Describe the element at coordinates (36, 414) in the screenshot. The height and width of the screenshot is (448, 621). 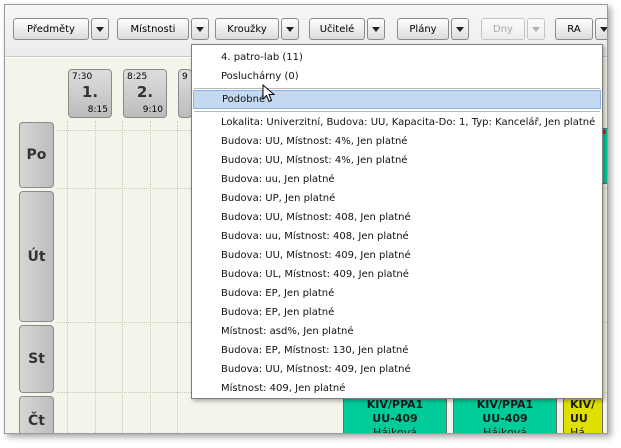
I see `day-header-ct: Čt` at that location.